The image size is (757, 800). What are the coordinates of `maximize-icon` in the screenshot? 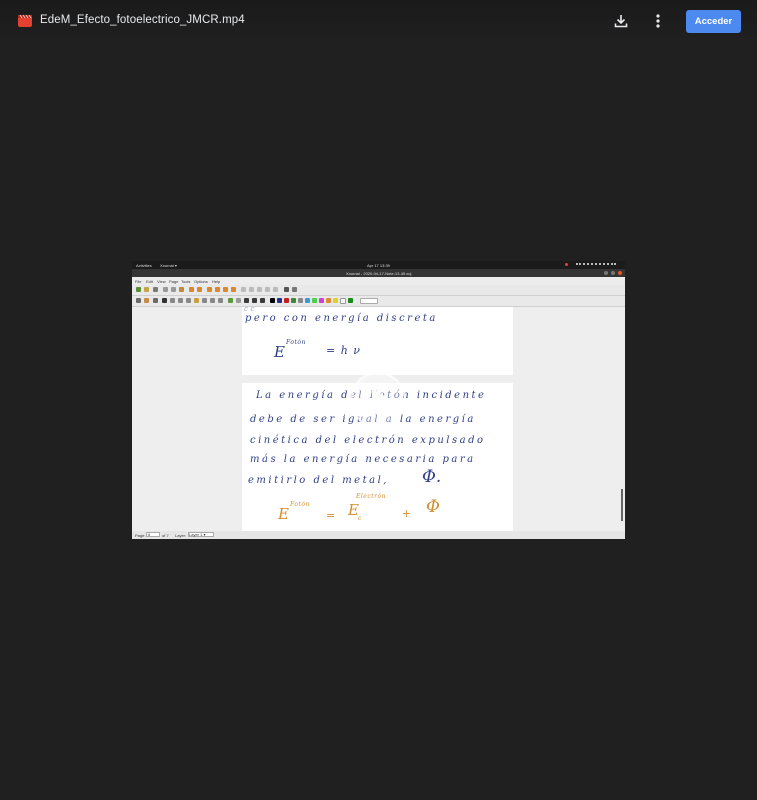 It's located at (613, 273).